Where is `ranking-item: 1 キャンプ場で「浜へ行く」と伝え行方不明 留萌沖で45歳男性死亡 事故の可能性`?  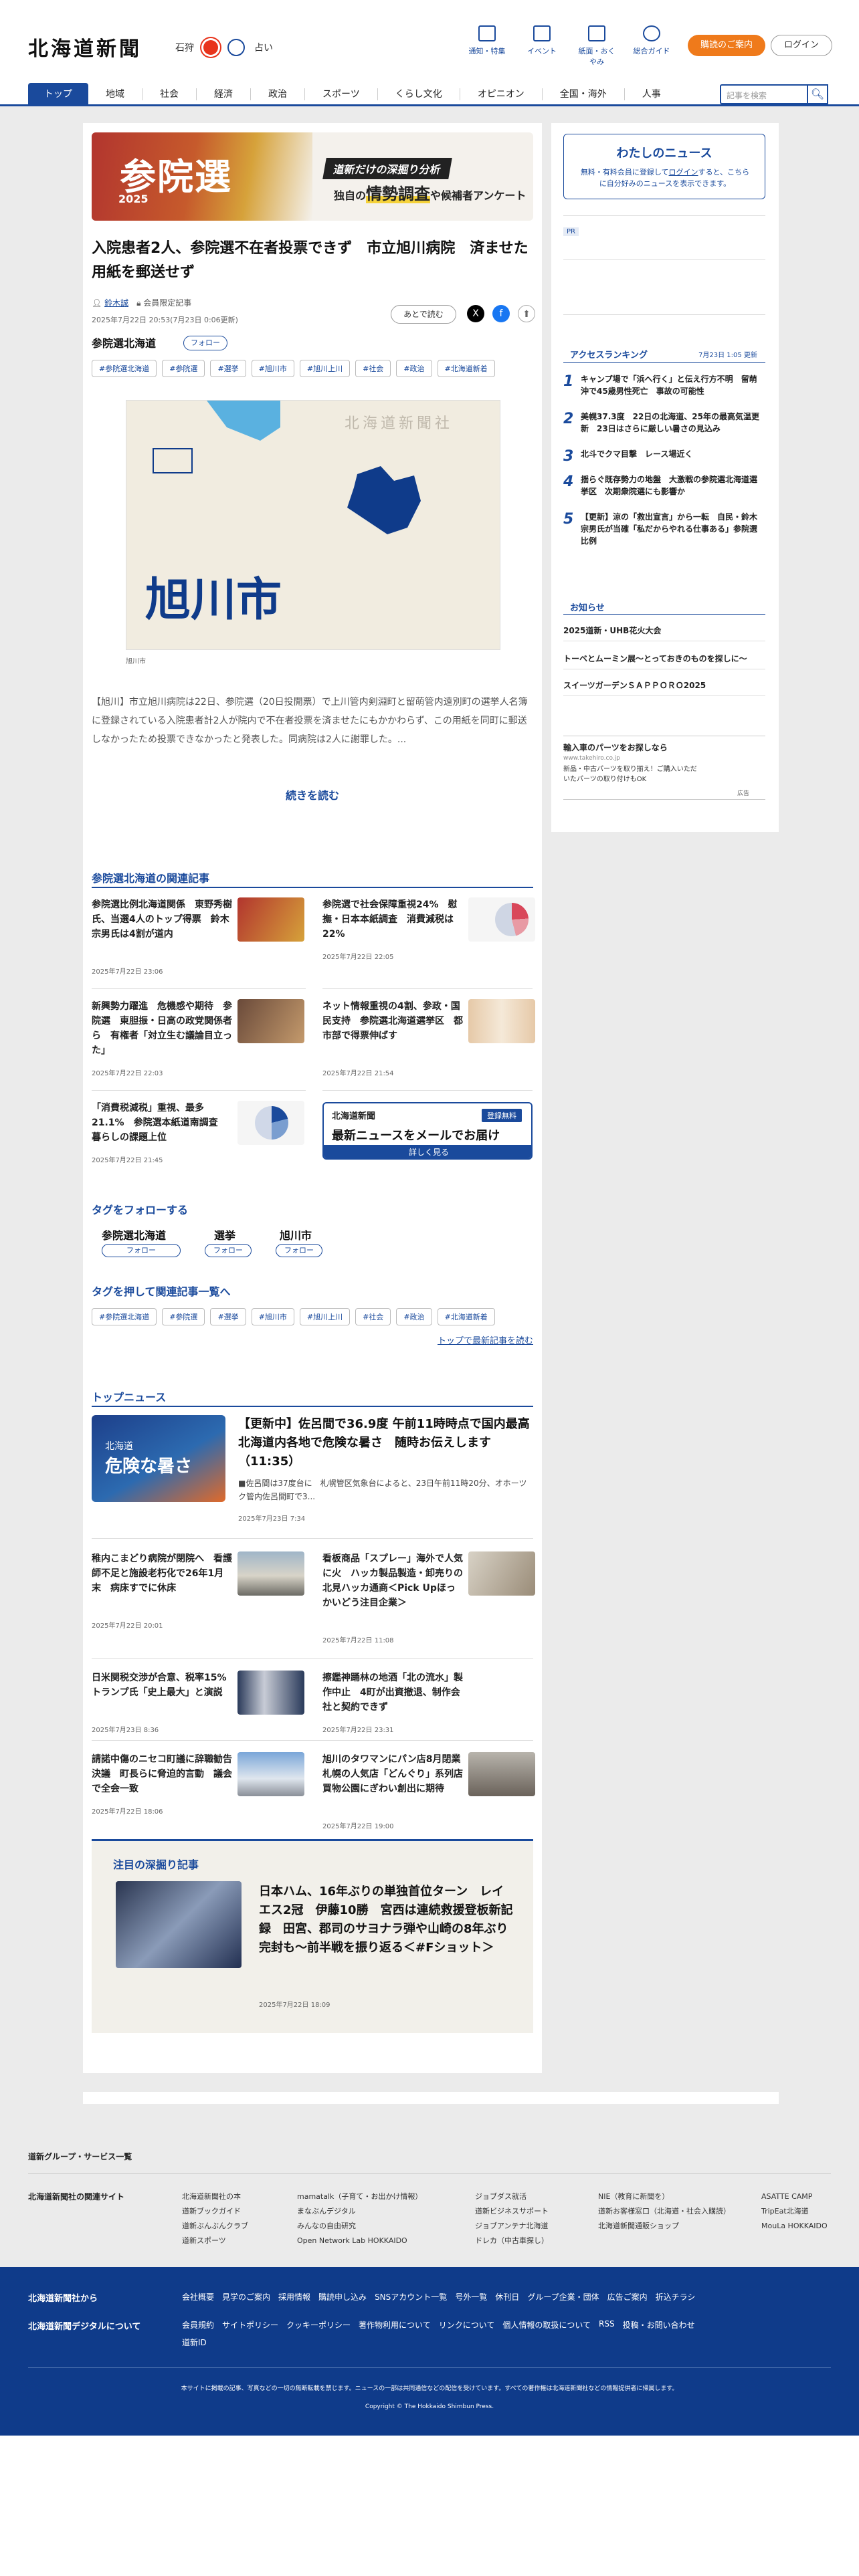
ranking-item: 1 キャンプ場で「浜へ行く」と伝え行方不明 留萌沖で45歳男性死亡 事故の可能性 is located at coordinates (663, 389).